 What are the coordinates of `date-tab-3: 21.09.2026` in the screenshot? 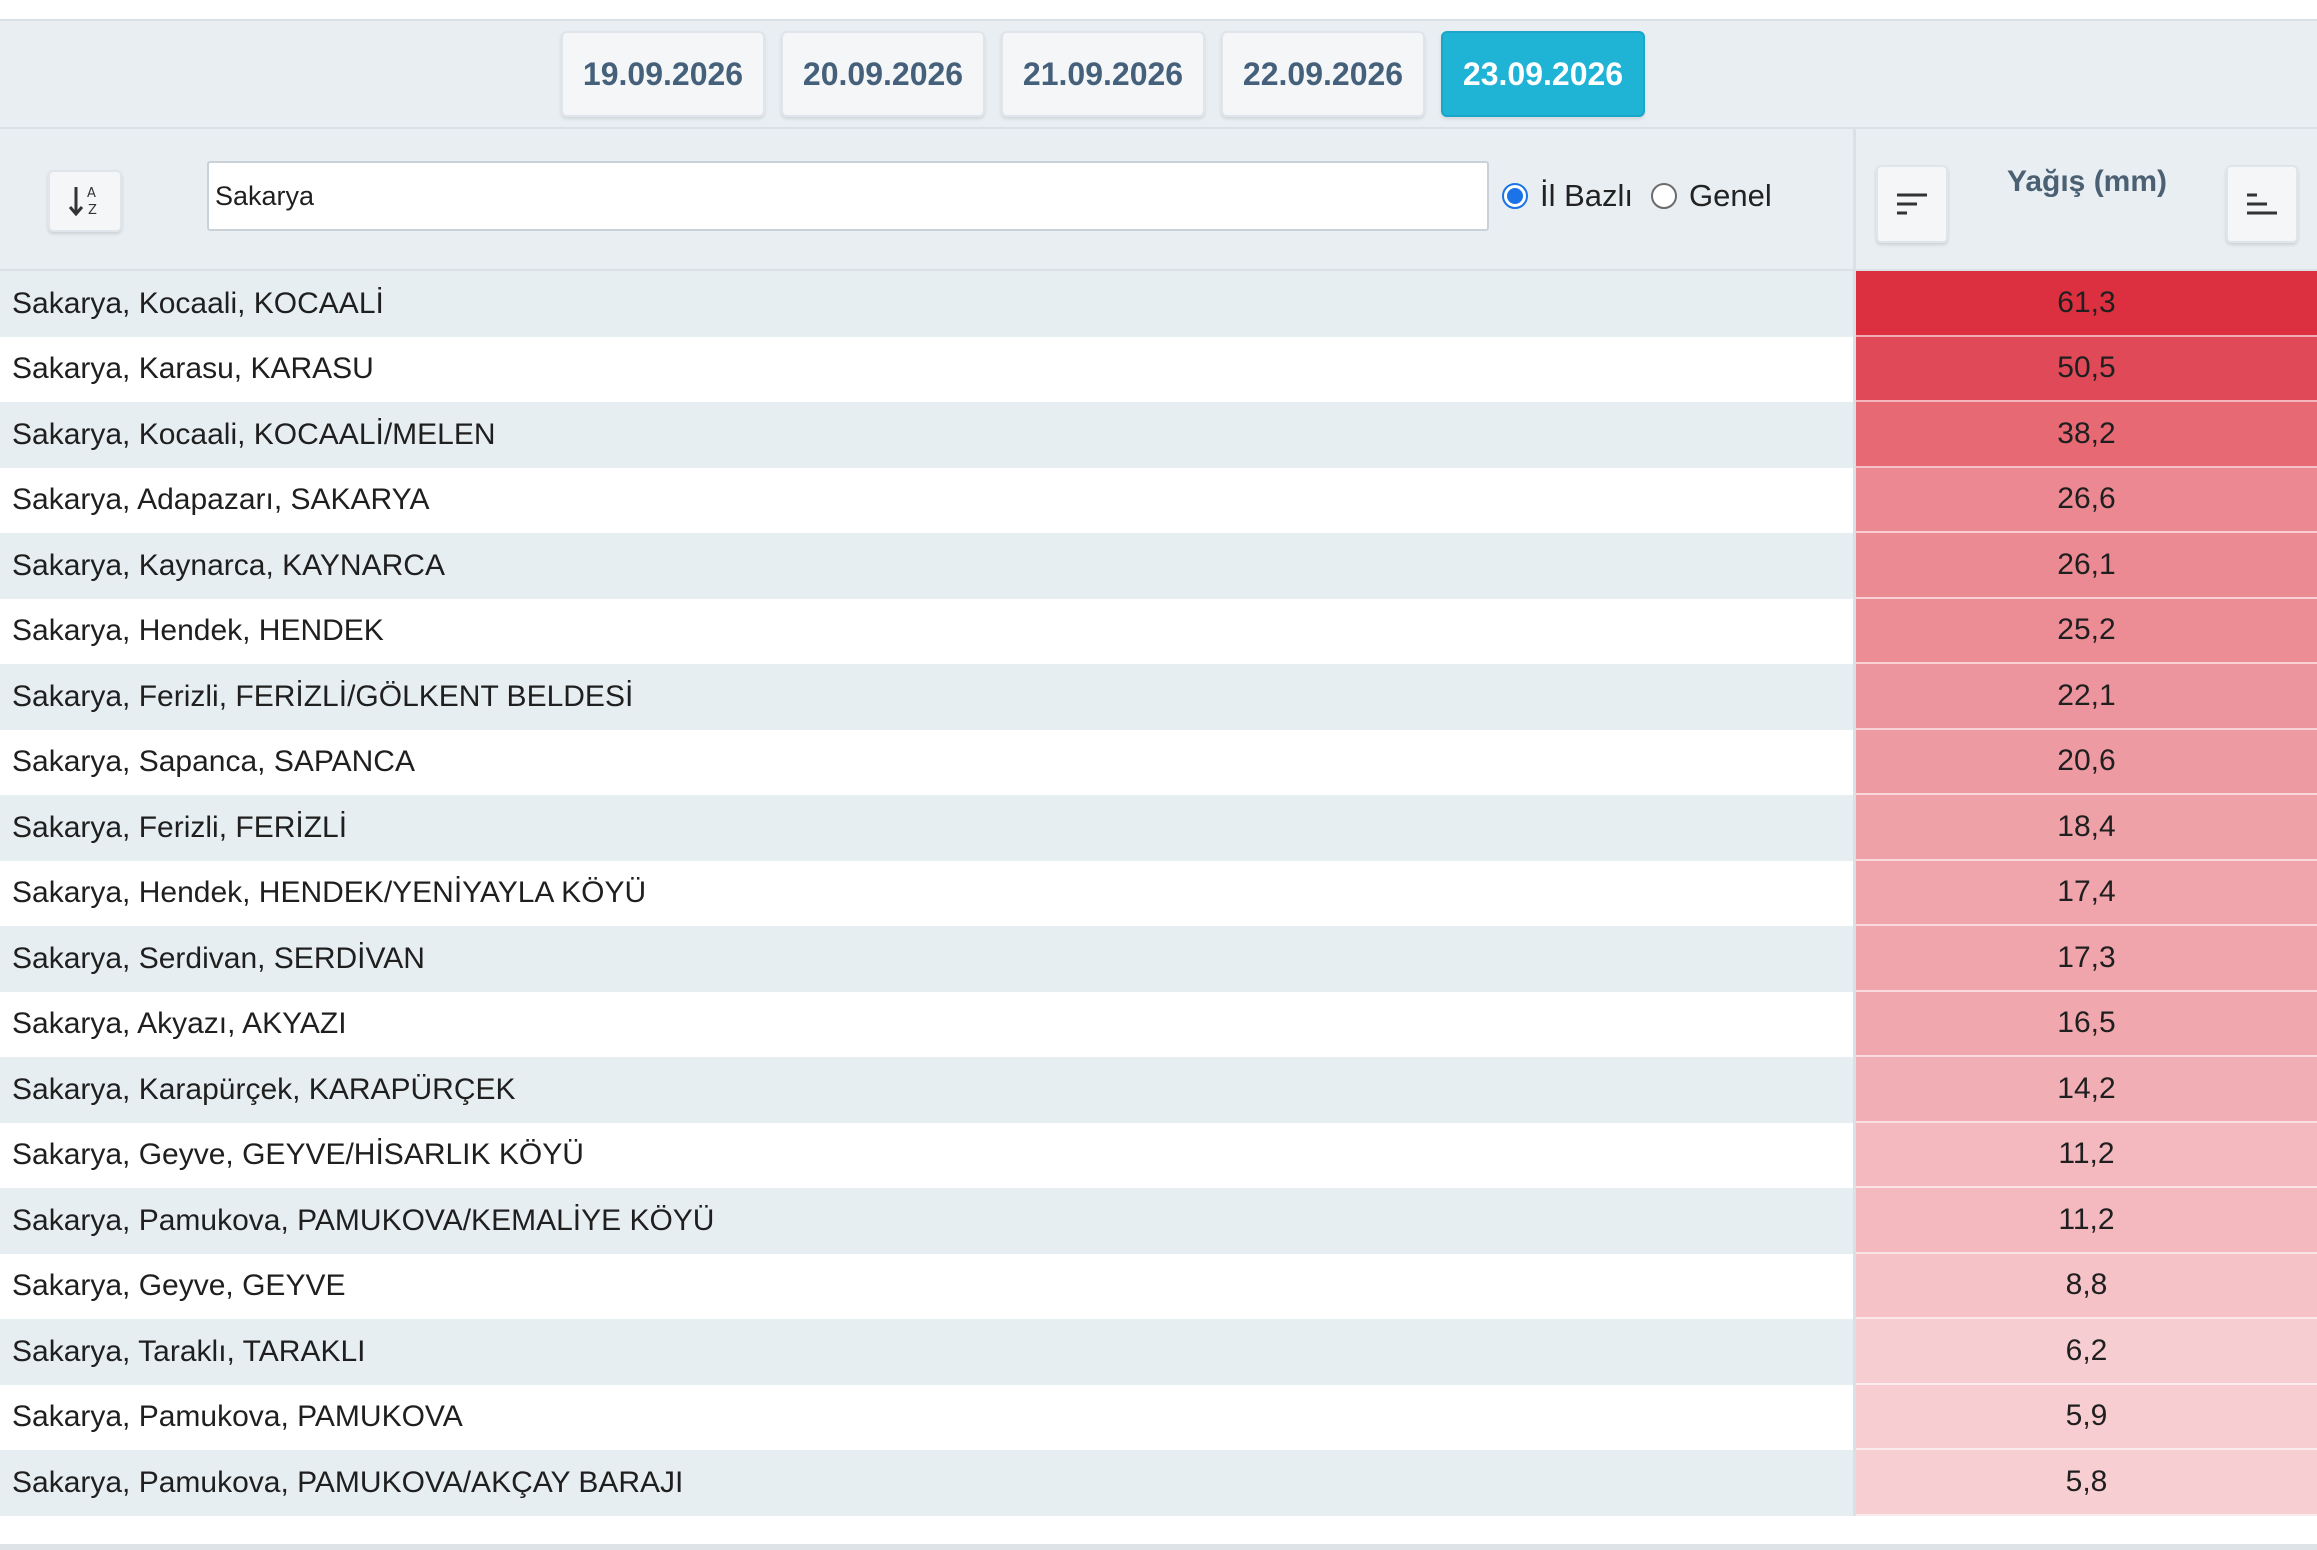 It's located at (1103, 74).